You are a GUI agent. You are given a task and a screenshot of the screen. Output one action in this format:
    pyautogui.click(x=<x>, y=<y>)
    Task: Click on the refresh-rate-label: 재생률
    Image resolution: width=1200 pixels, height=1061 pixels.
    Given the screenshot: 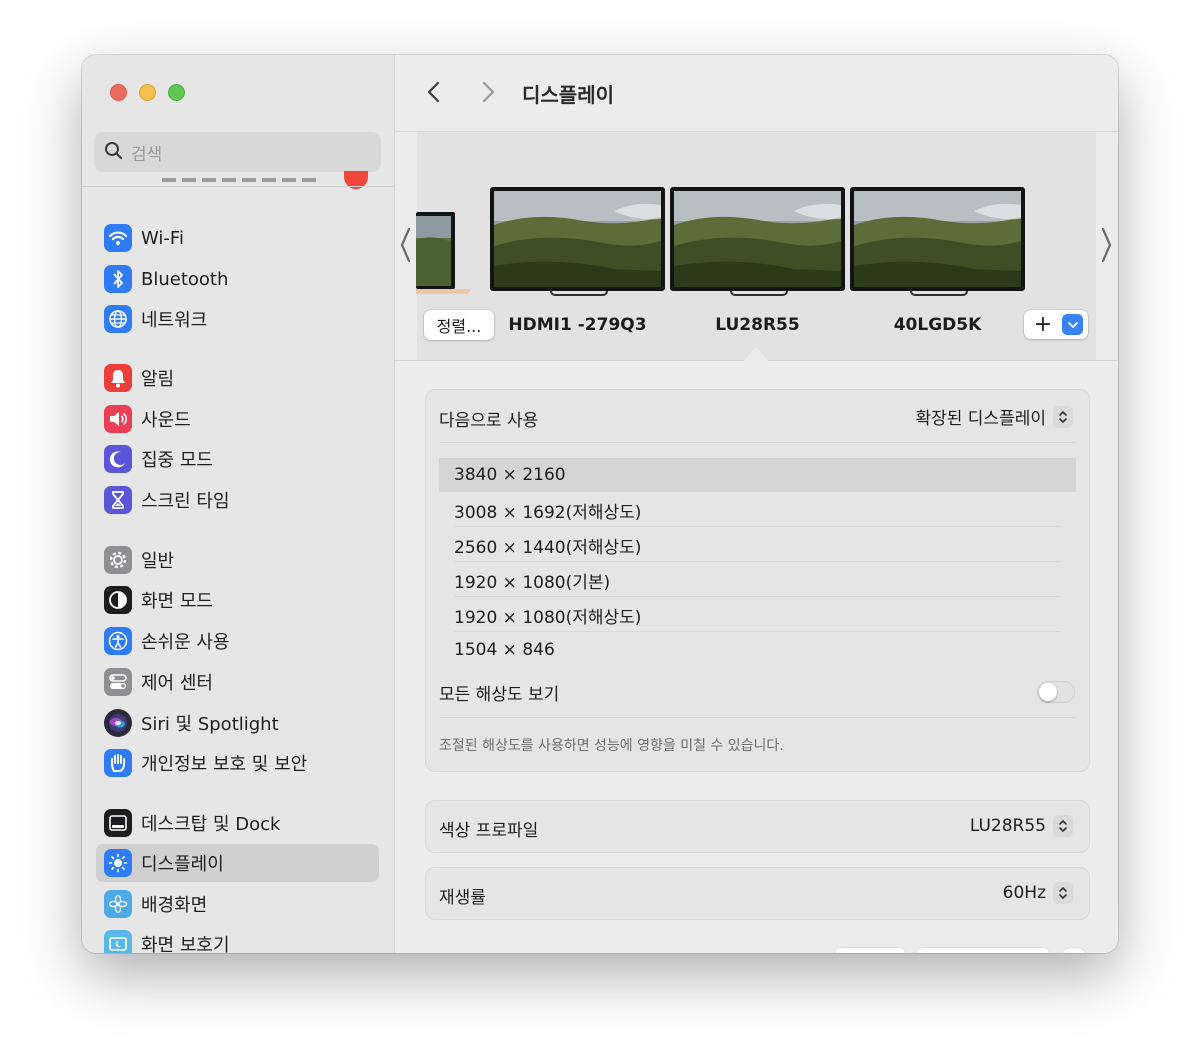 What is the action you would take?
    pyautogui.click(x=462, y=898)
    